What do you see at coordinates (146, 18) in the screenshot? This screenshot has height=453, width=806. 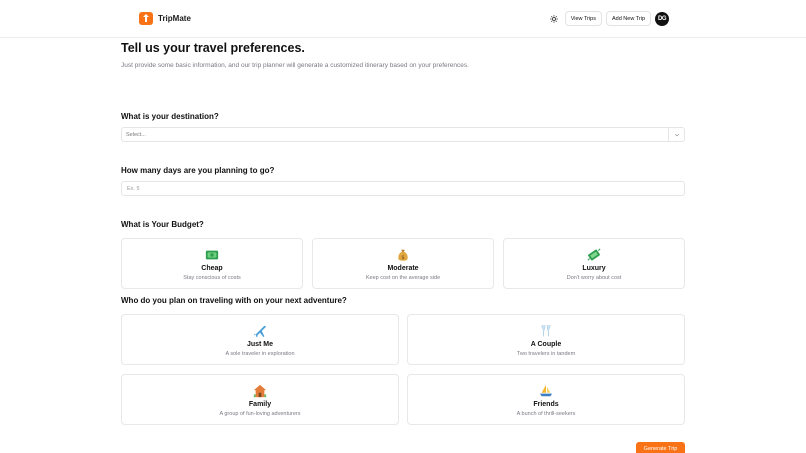 I see `tripmate-logo-icon` at bounding box center [146, 18].